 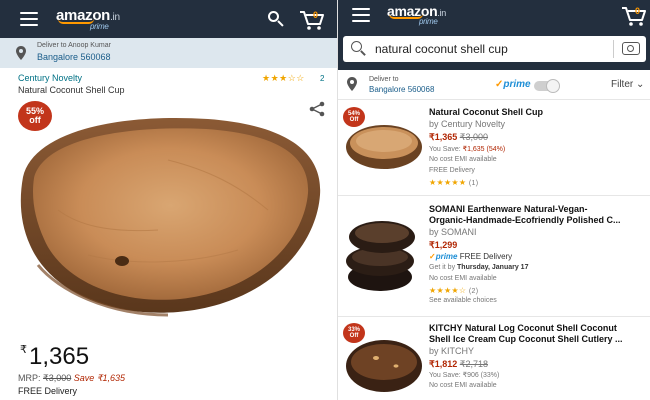 I want to click on discount-badge: 33% Off, so click(x=354, y=333).